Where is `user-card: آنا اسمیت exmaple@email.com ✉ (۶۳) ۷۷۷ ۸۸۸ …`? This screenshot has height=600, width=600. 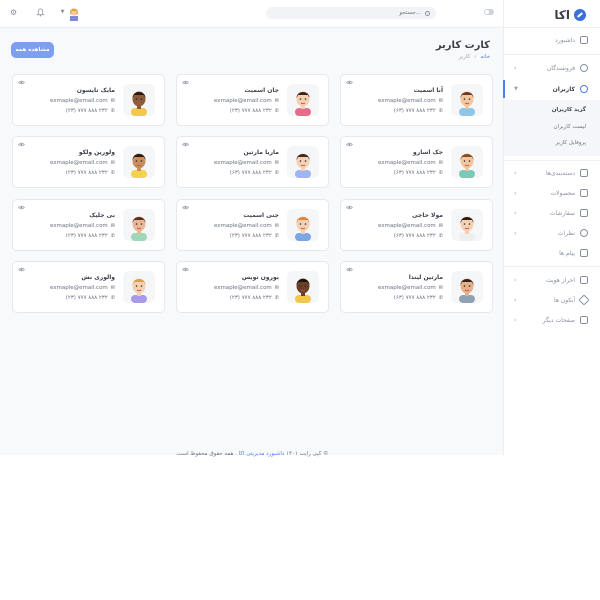
user-card: آنا اسمیت exmaple@email.com ✉ (۶۳) ۷۷۷ ۸۸۸ … is located at coordinates (416, 100).